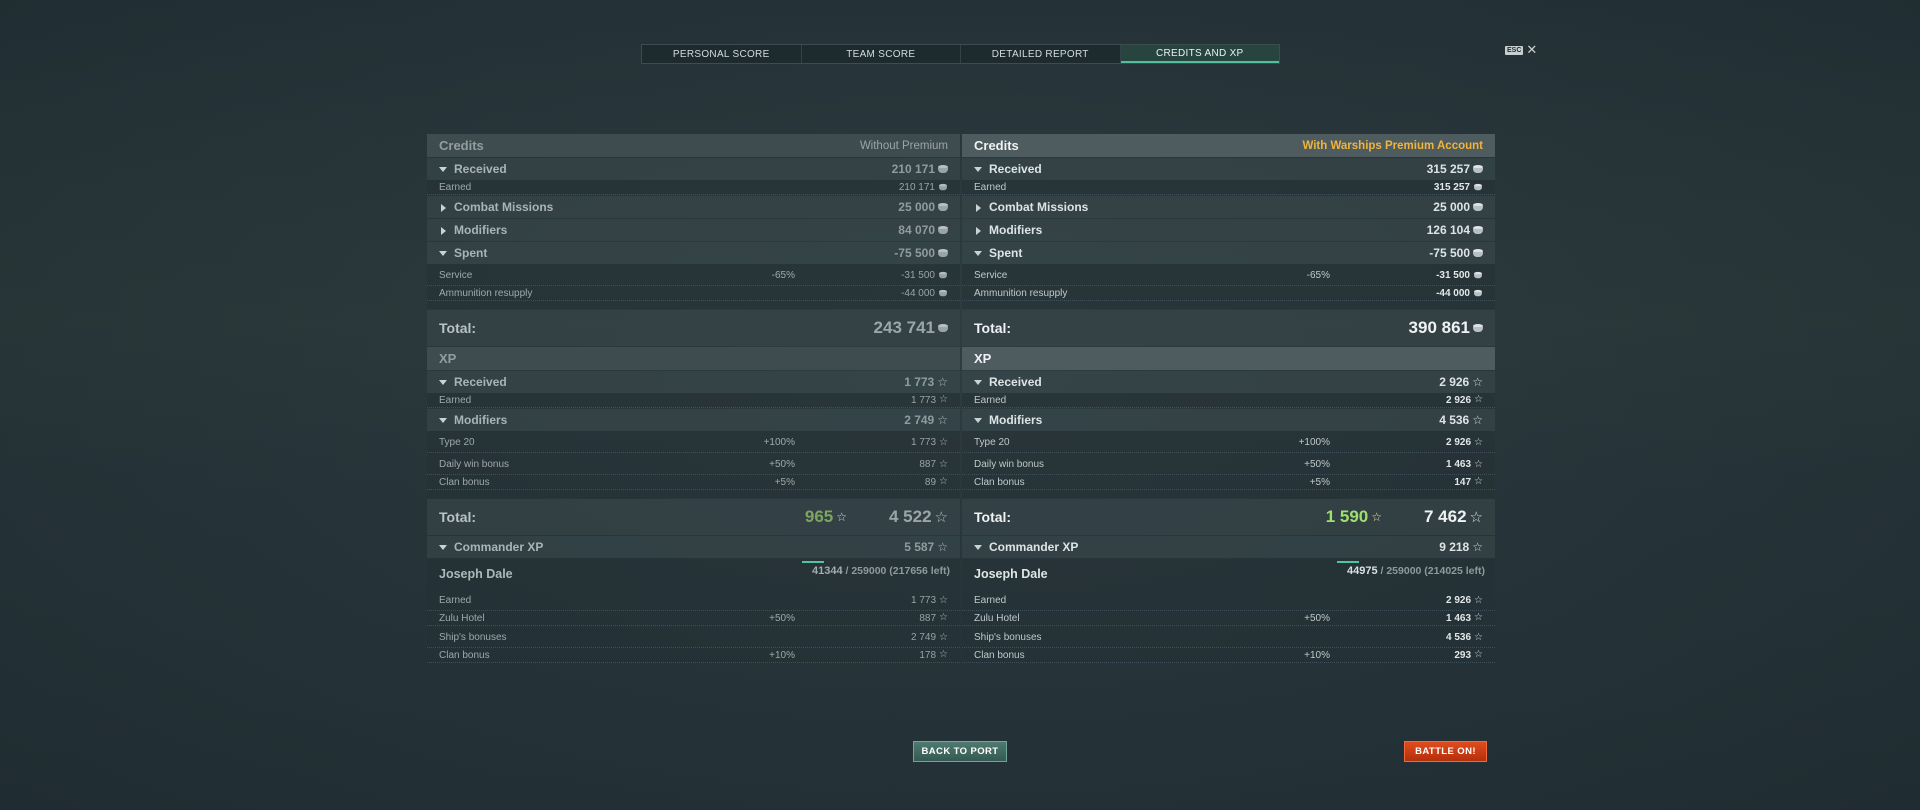 Image resolution: width=1920 pixels, height=810 pixels. I want to click on received-value: 315 257, so click(1455, 169).